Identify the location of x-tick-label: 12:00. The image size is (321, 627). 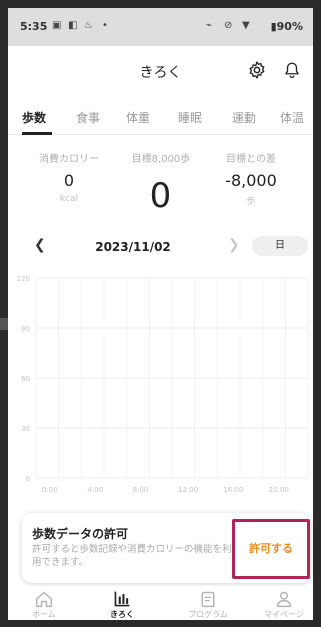
(188, 490).